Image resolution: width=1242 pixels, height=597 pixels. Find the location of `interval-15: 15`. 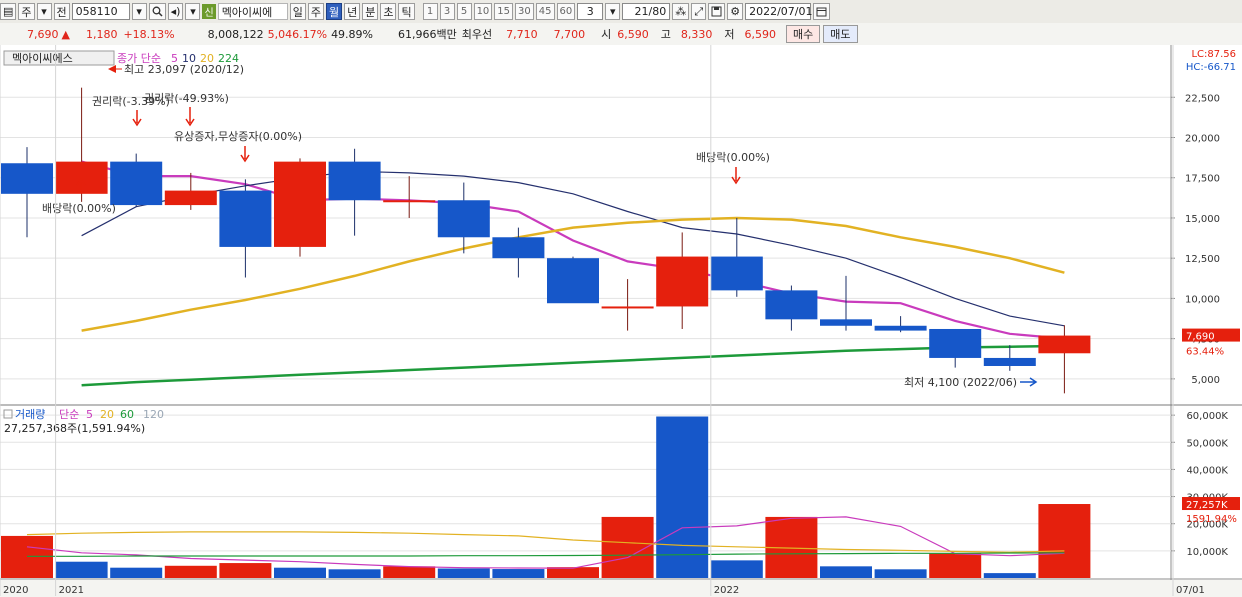

interval-15: 15 is located at coordinates (504, 11).